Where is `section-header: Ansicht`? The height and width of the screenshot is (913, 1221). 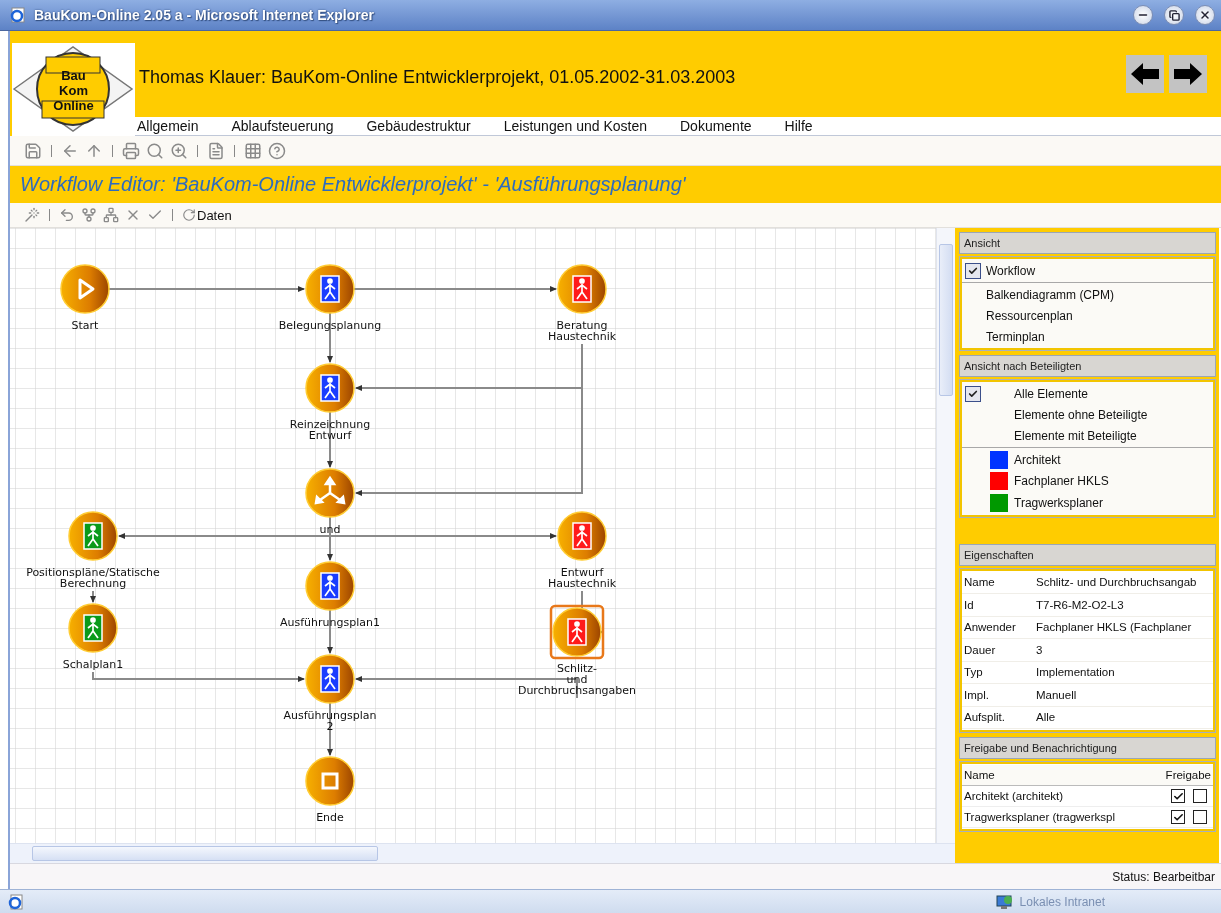
section-header: Ansicht is located at coordinates (1087, 243).